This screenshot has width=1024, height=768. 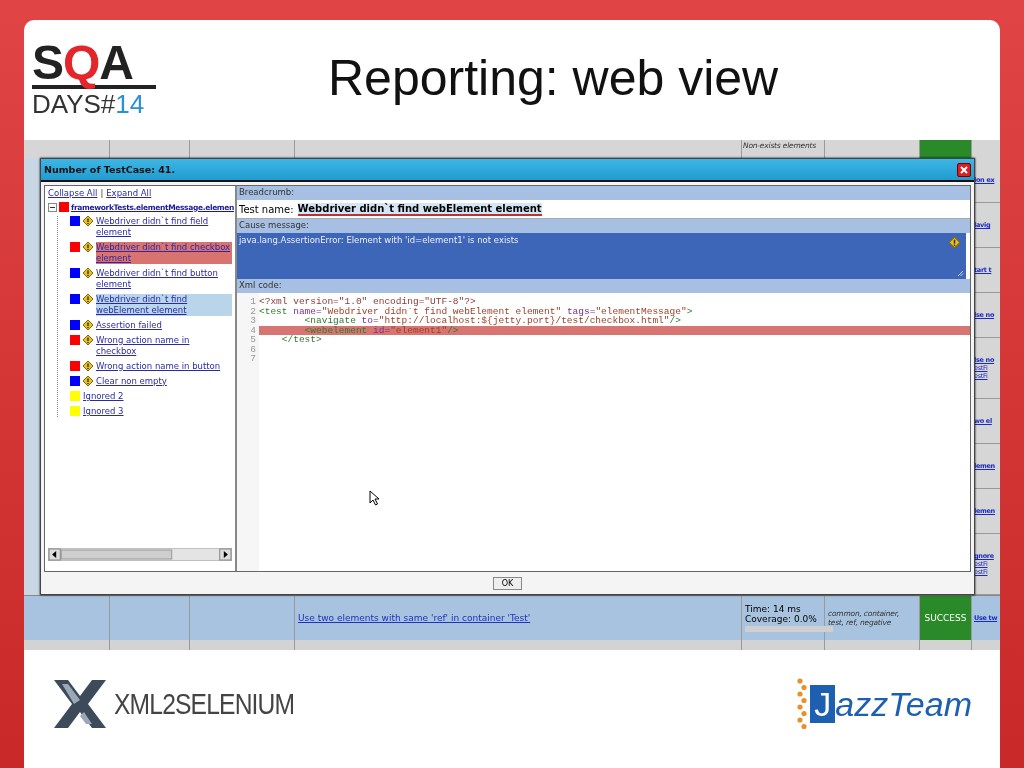 I want to click on logo-text: XML2SELENIUM, so click(x=204, y=704).